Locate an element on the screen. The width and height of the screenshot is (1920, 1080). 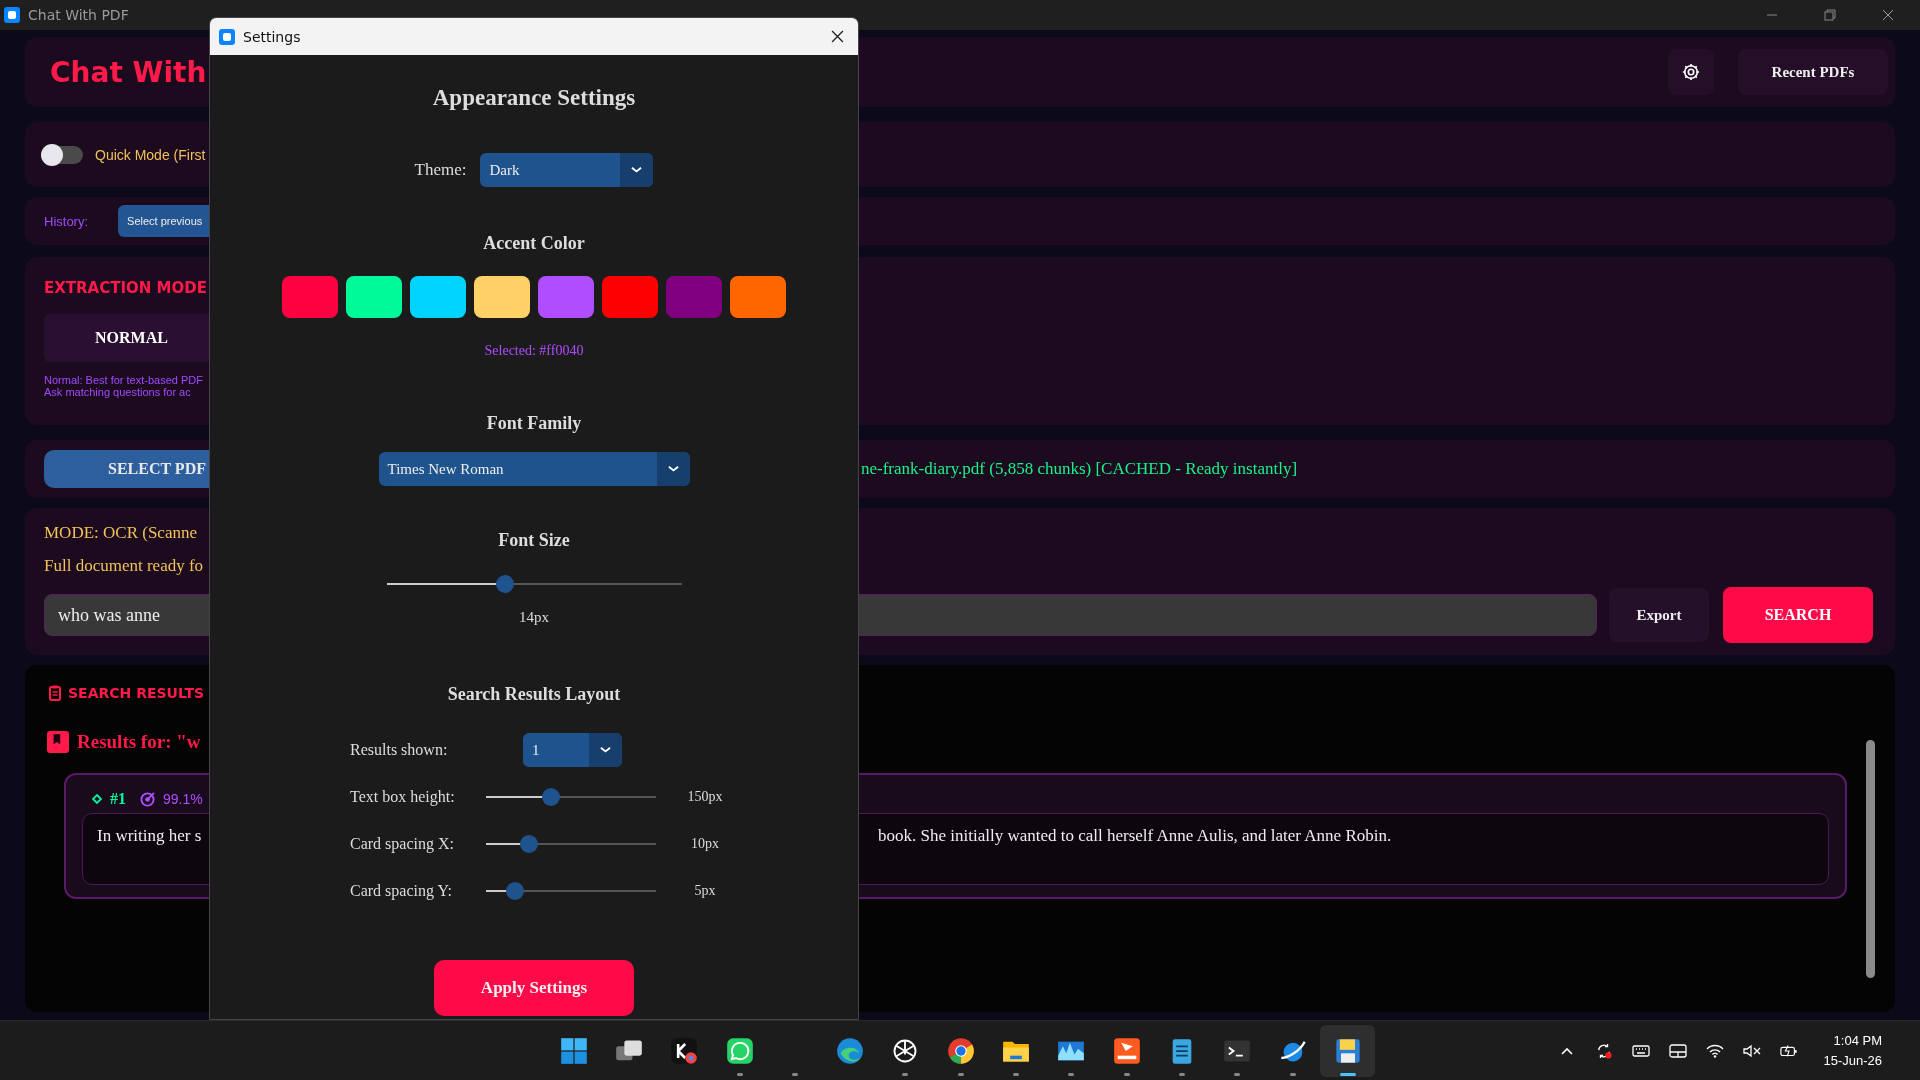
section-heading: Search Results Layout is located at coordinates (534, 694).